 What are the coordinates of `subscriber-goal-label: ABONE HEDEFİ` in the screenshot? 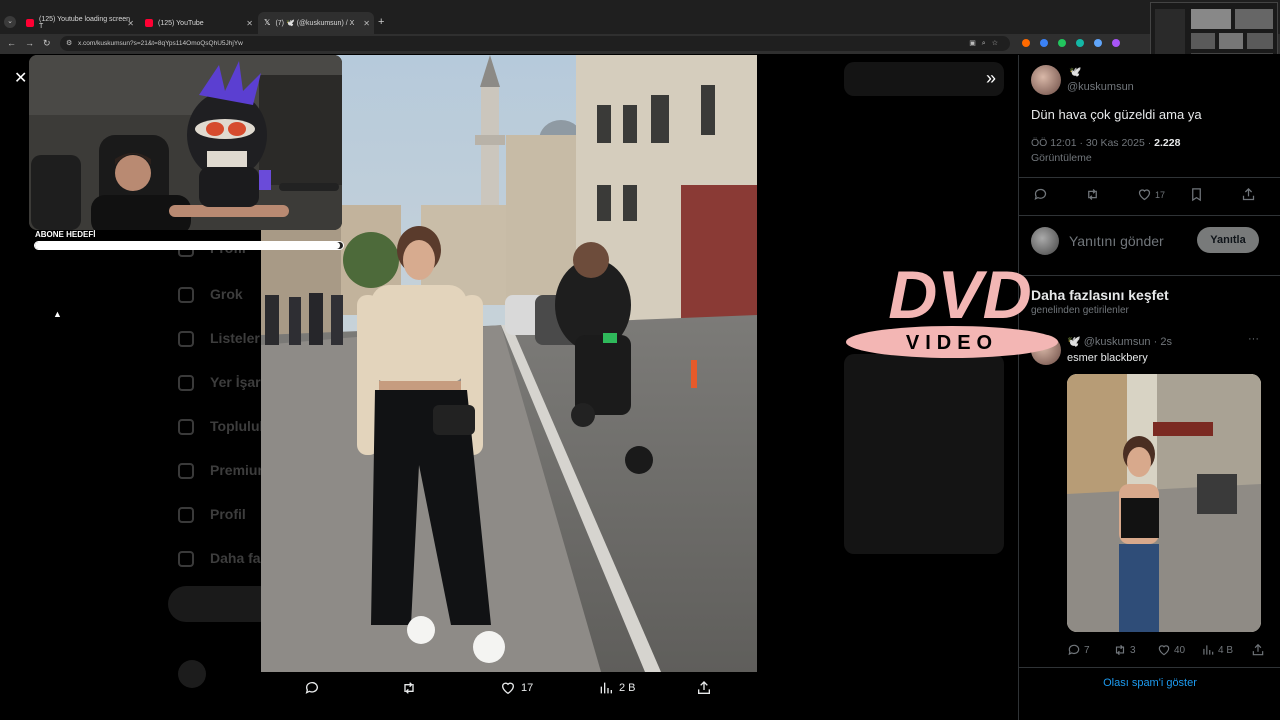 It's located at (65, 234).